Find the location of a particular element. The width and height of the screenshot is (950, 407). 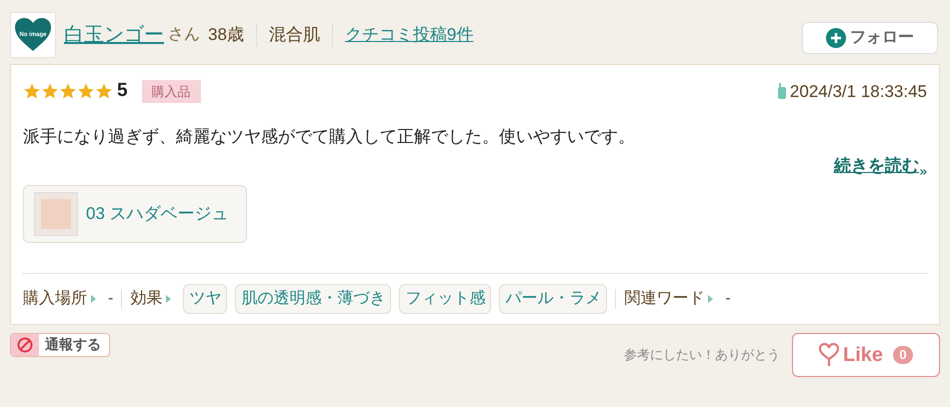

report-button: 通報する is located at coordinates (60, 344).